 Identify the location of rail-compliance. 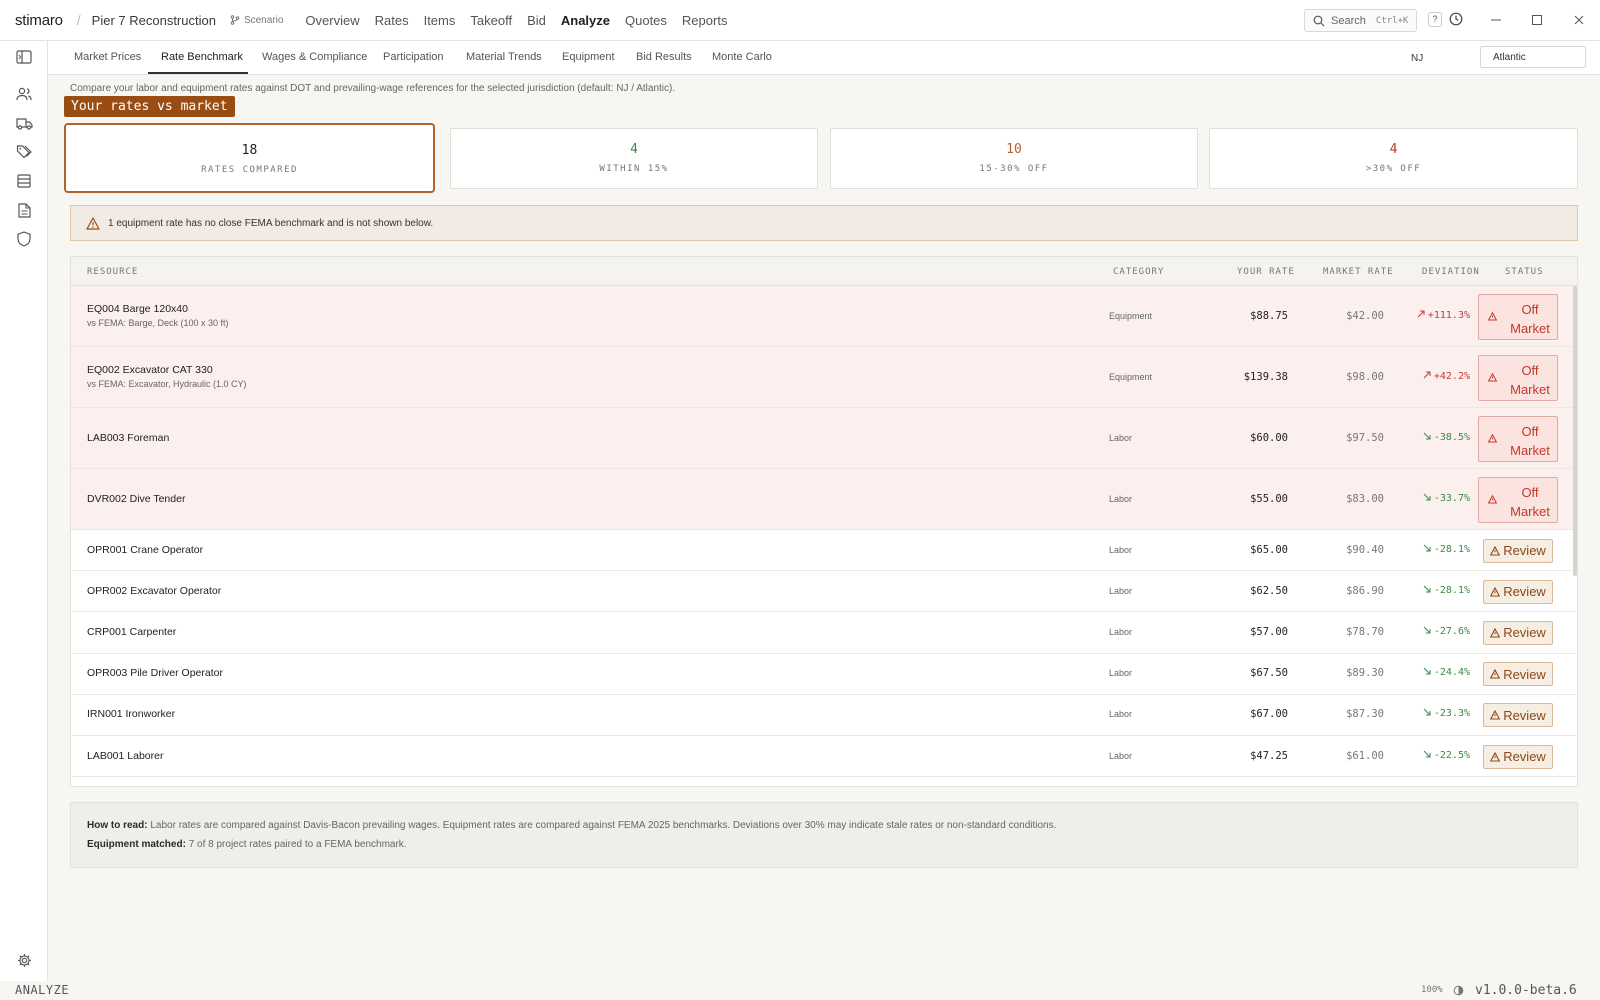
(24, 239).